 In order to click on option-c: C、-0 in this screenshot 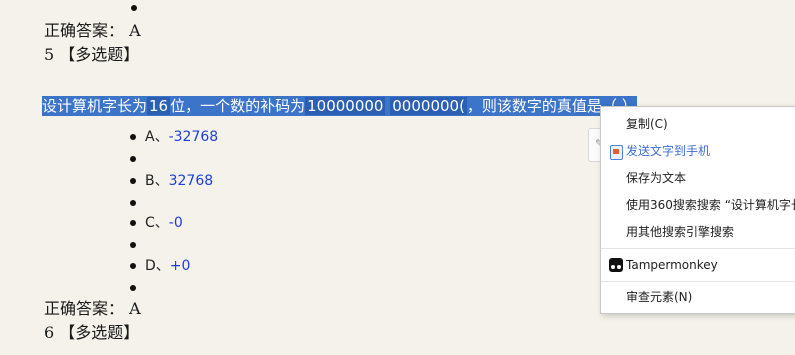, I will do `click(164, 223)`.